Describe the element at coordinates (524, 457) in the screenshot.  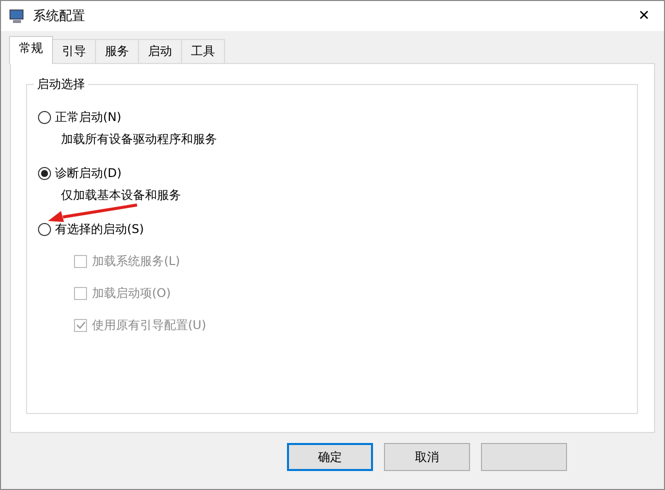
I see `dialog-button` at that location.